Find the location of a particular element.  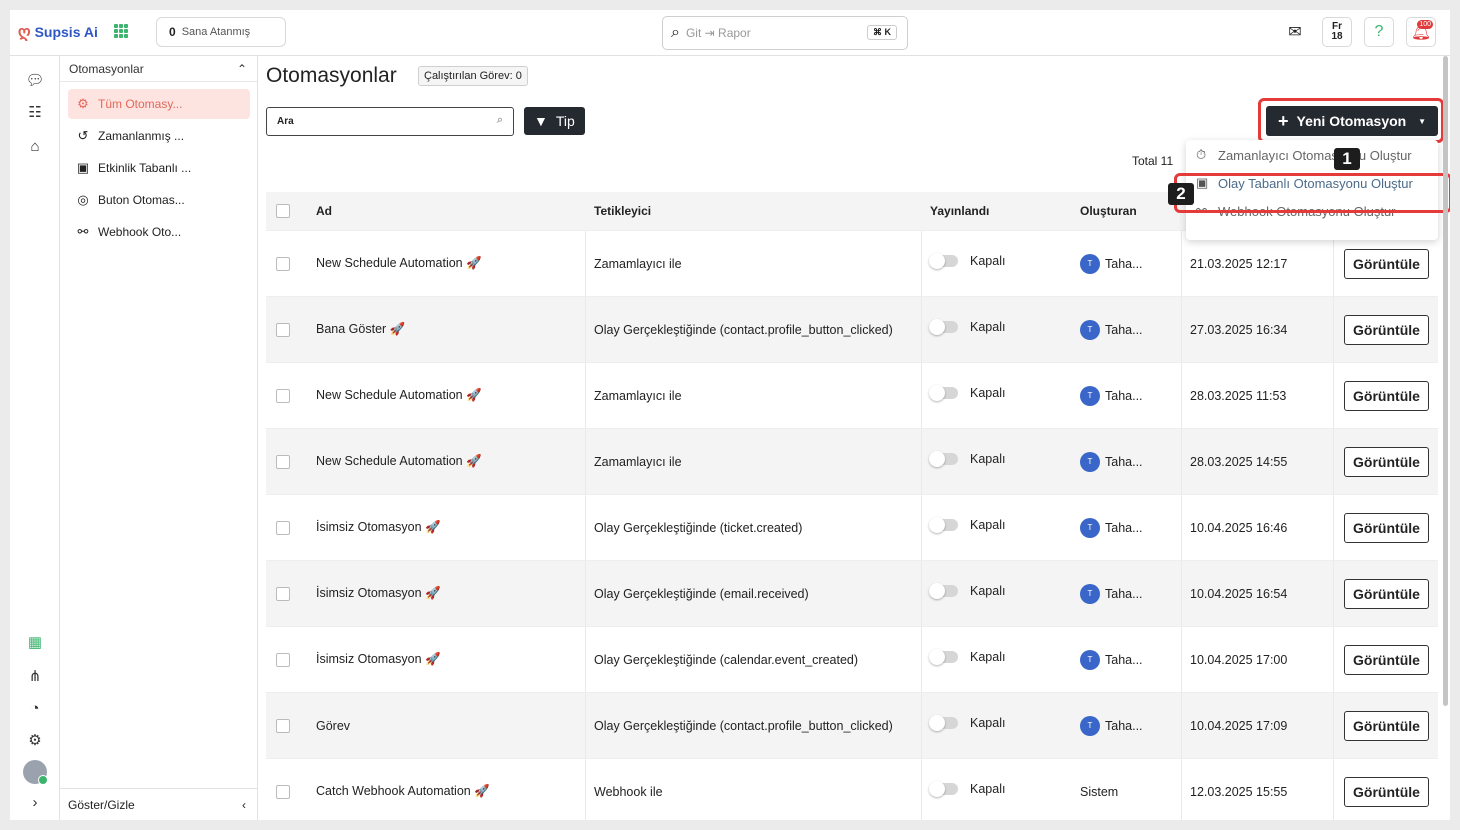

create-scheduler-automation-item: ⏱ Zamanlayıcı Otomasyonu Oluştur is located at coordinates (1304, 155).